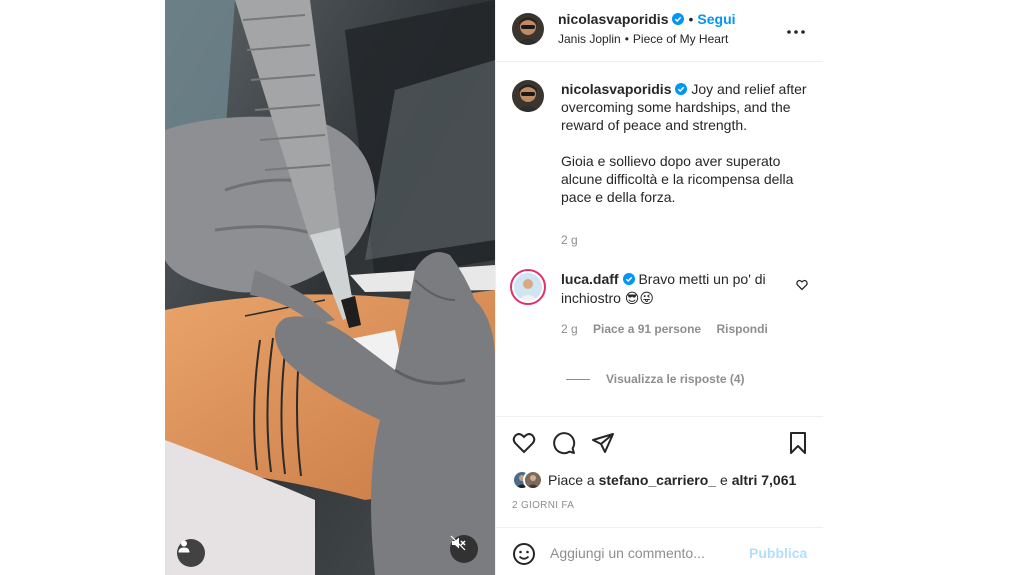 The image size is (1024, 575). Describe the element at coordinates (764, 480) in the screenshot. I see `likes-others: altri 7,061` at that location.